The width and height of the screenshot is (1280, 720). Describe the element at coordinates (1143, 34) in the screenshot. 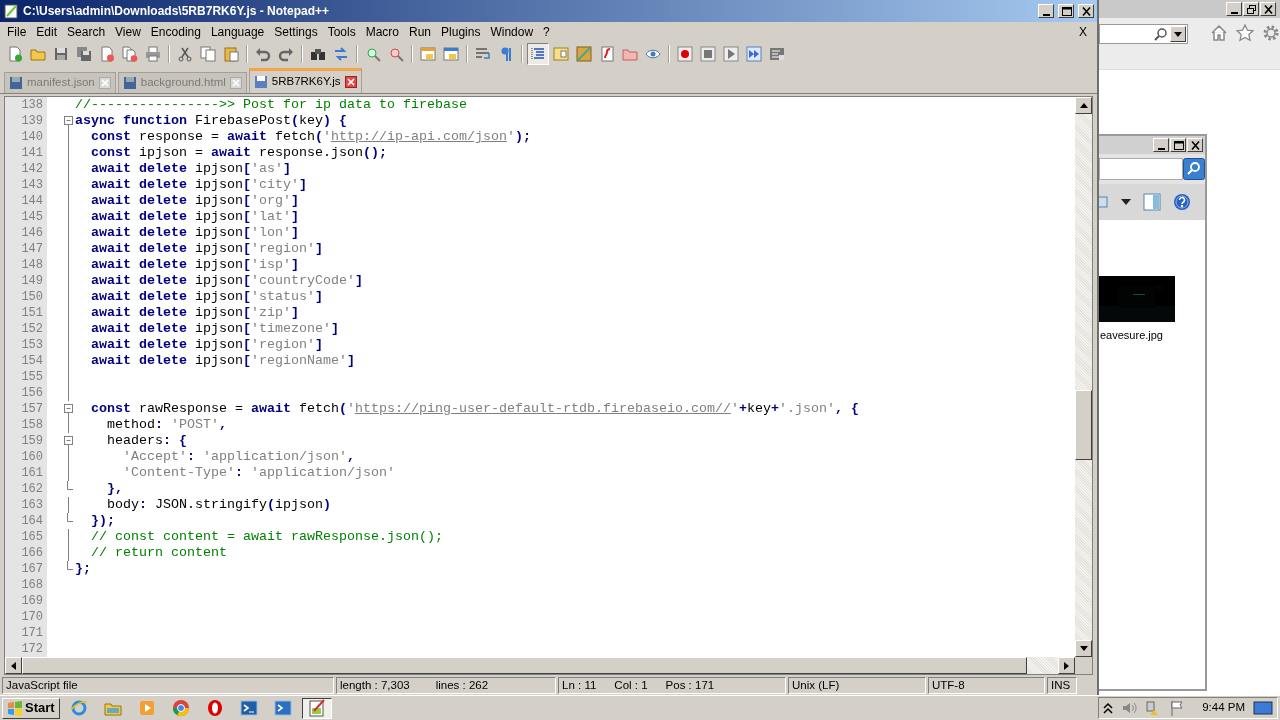

I see `address-field` at that location.